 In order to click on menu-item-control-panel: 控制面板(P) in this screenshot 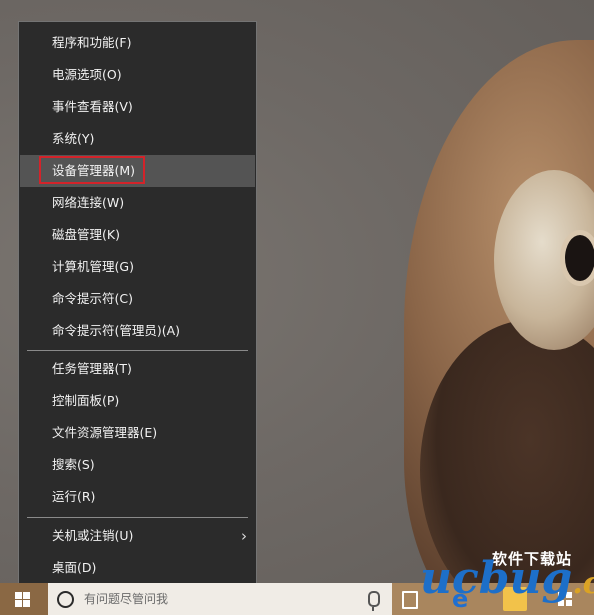, I will do `click(137, 401)`.